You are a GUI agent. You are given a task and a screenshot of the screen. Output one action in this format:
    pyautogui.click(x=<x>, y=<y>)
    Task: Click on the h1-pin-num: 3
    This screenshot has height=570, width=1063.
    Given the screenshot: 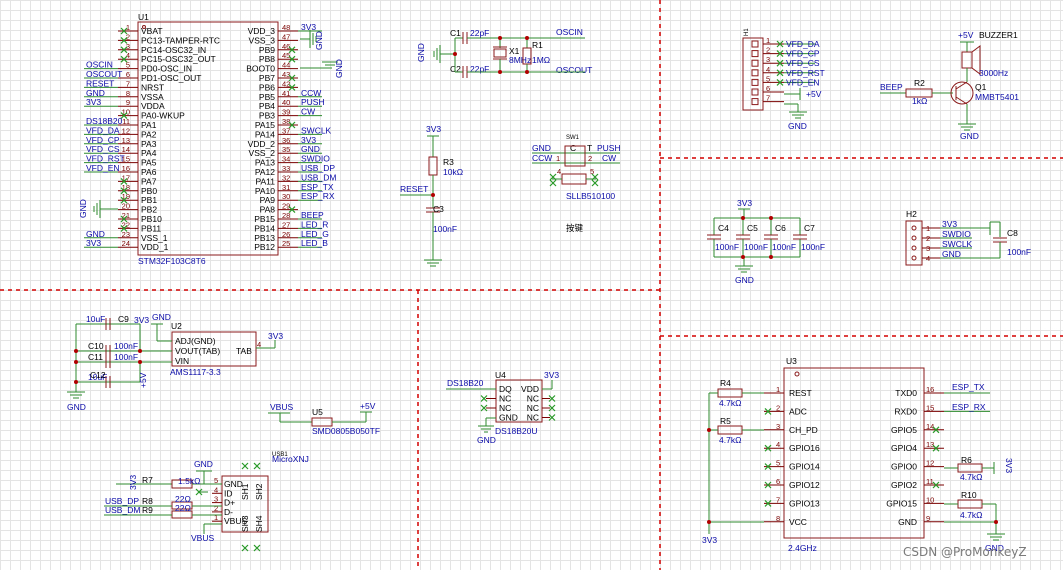 What is the action you would take?
    pyautogui.click(x=768, y=59)
    